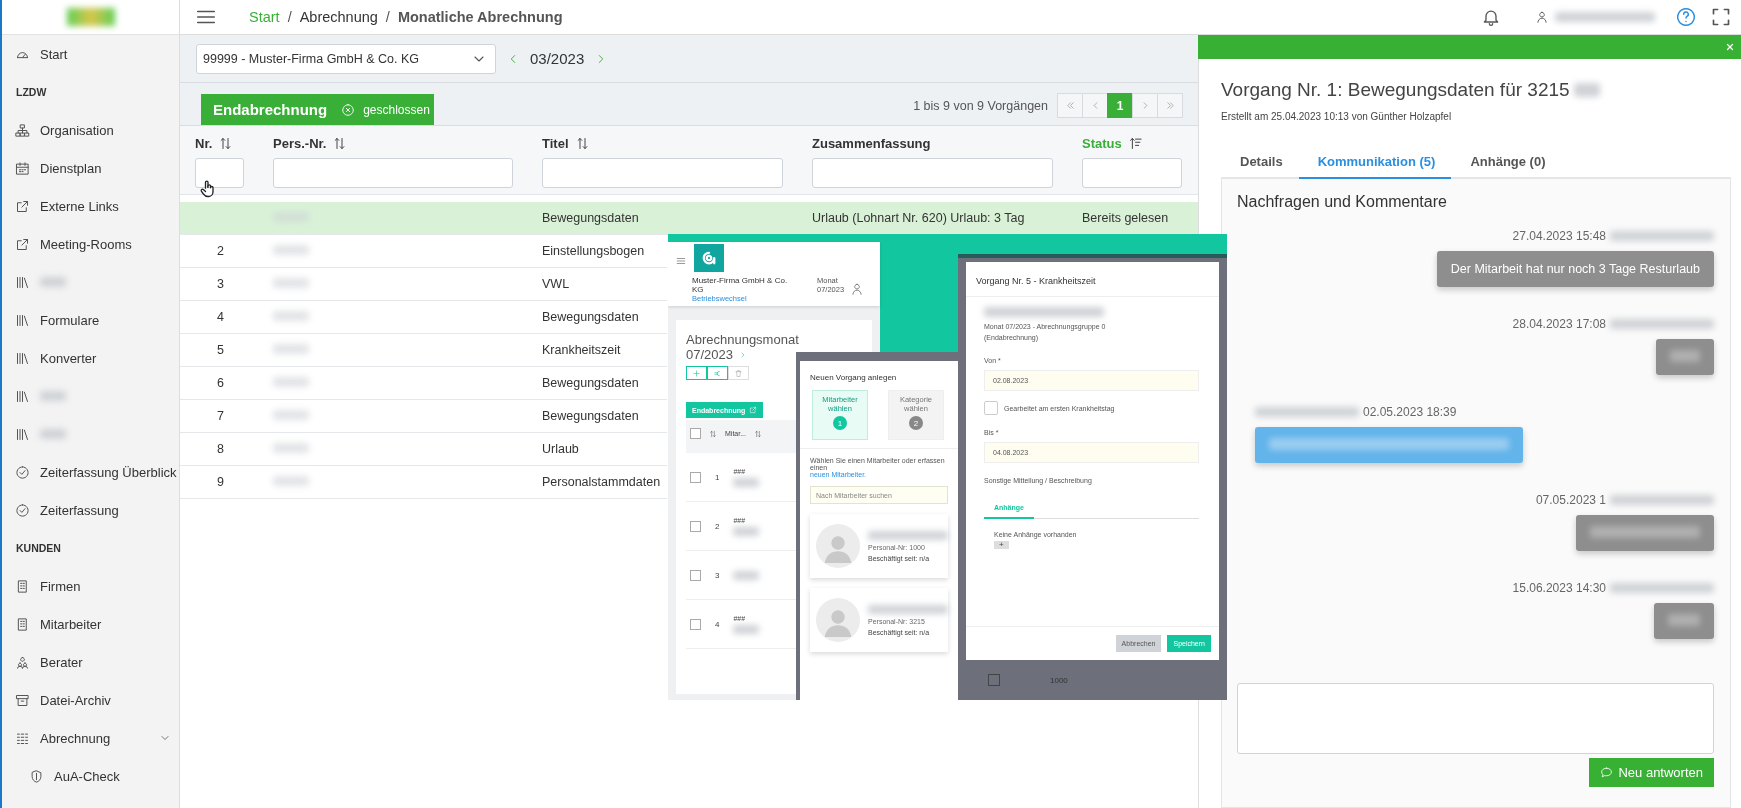 Image resolution: width=1741 pixels, height=808 pixels. What do you see at coordinates (1125, 218) in the screenshot?
I see `table-cell: Bereits gelesen` at bounding box center [1125, 218].